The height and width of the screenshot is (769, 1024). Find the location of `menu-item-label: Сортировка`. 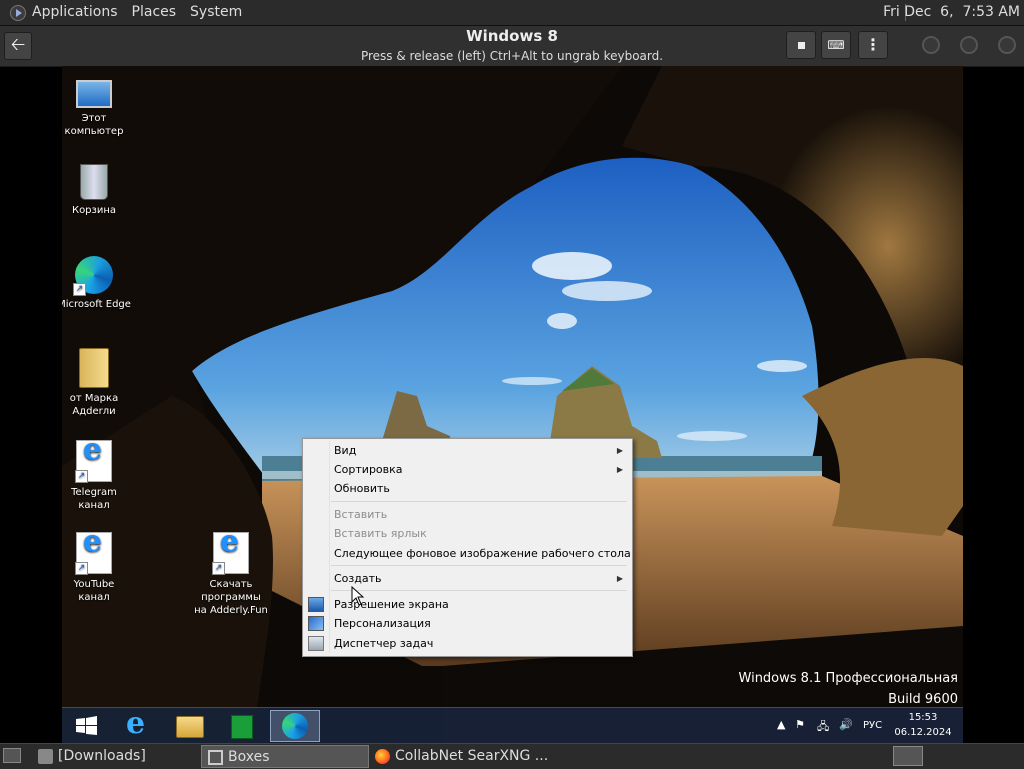

menu-item-label: Сортировка is located at coordinates (368, 469).